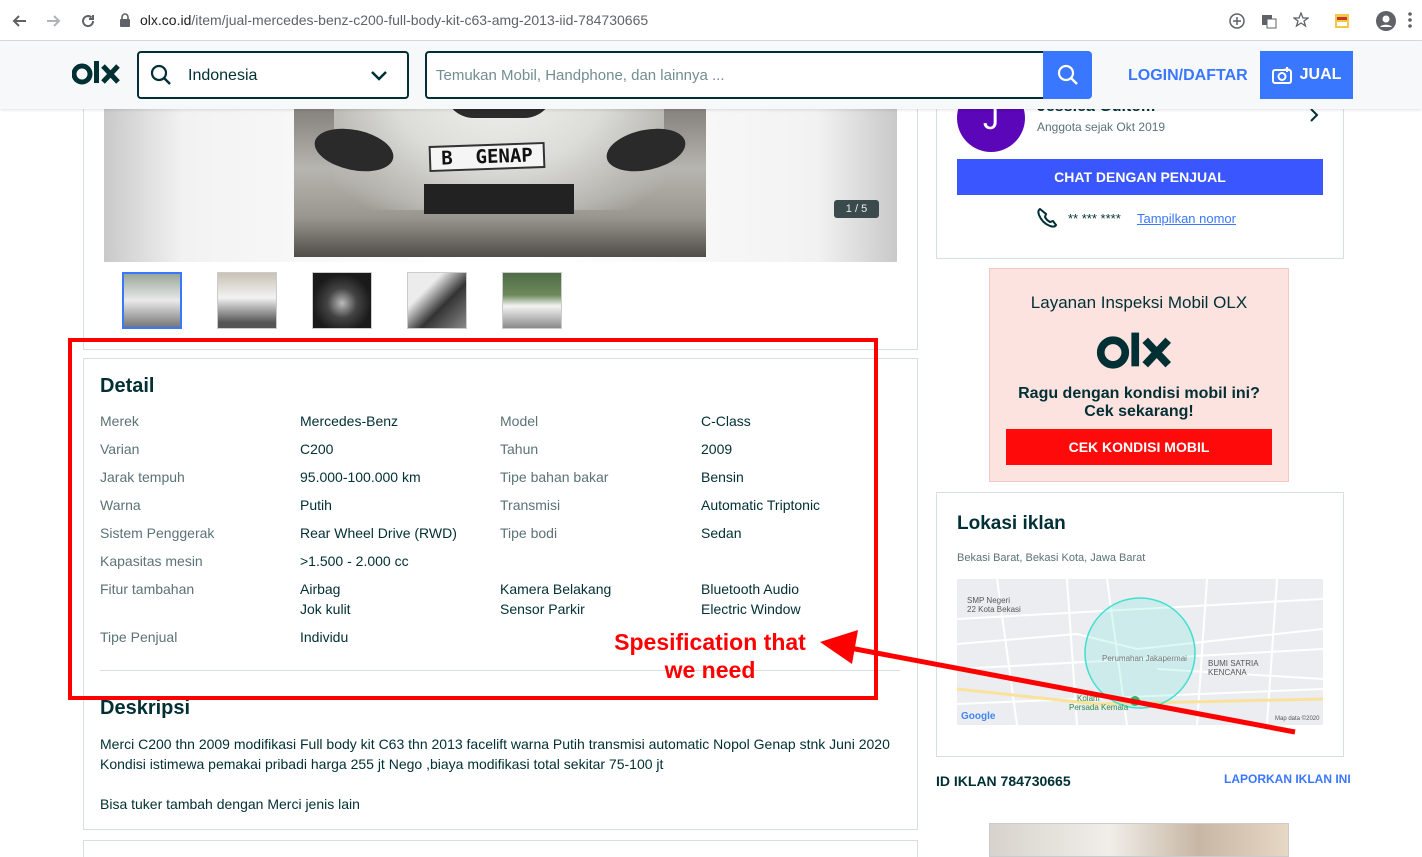 The image size is (1422, 857). I want to click on map-label: SMP Negeri, so click(988, 600).